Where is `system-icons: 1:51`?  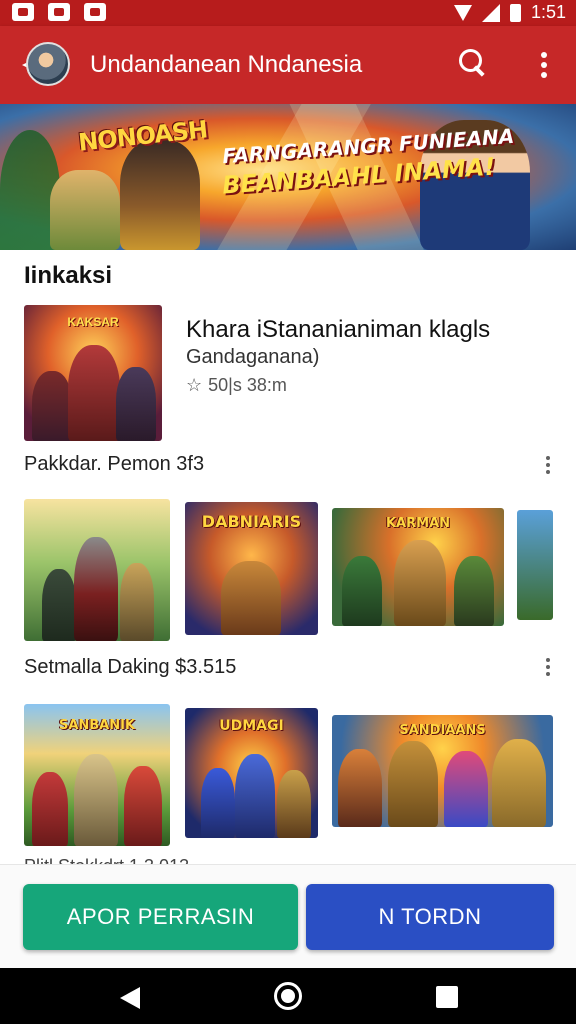
system-icons: 1:51 is located at coordinates (509, 12).